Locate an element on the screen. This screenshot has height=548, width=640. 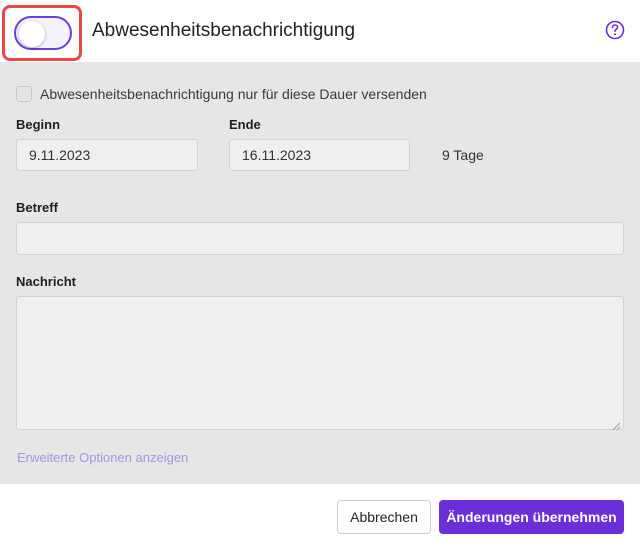
question-circle-icon is located at coordinates (615, 30).